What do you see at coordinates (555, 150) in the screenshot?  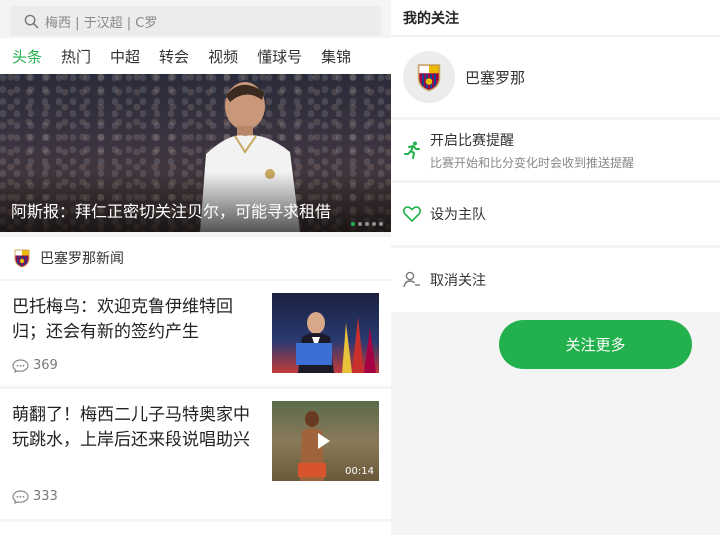 I see `match-reminder-option: 开启比赛提醒 比赛开始和比分变化时会收到推送提醒` at bounding box center [555, 150].